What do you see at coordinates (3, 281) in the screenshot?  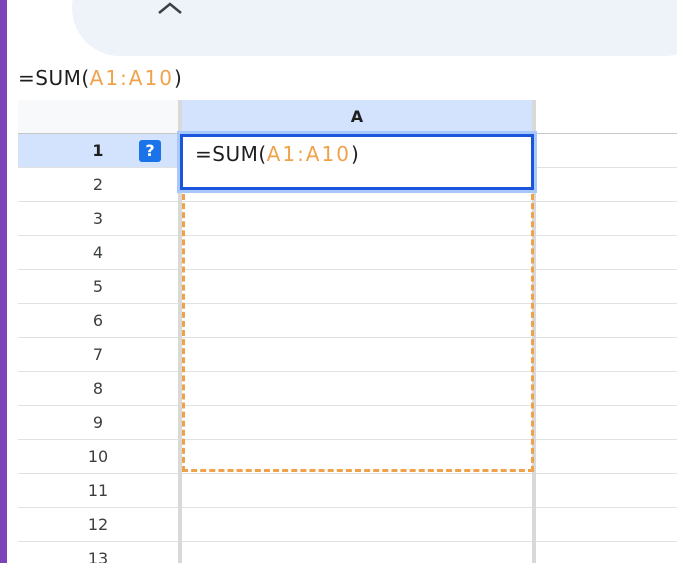 I see `left-accent-bar` at bounding box center [3, 281].